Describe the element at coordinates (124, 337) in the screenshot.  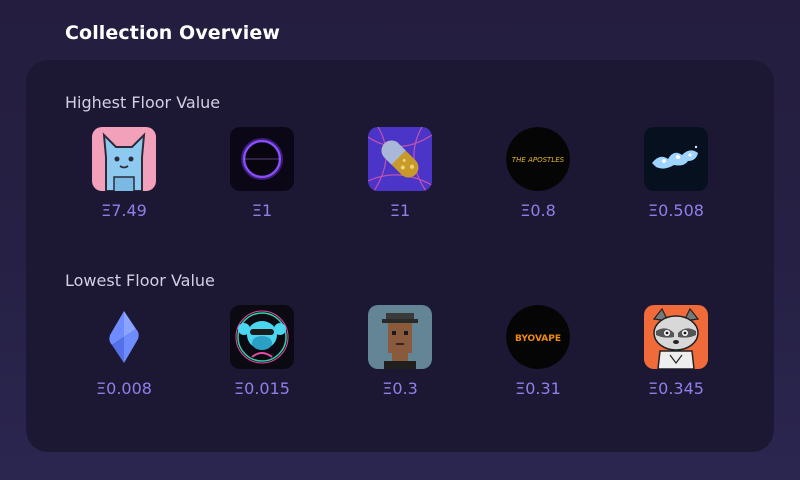
I see `ens-logo-icon` at that location.